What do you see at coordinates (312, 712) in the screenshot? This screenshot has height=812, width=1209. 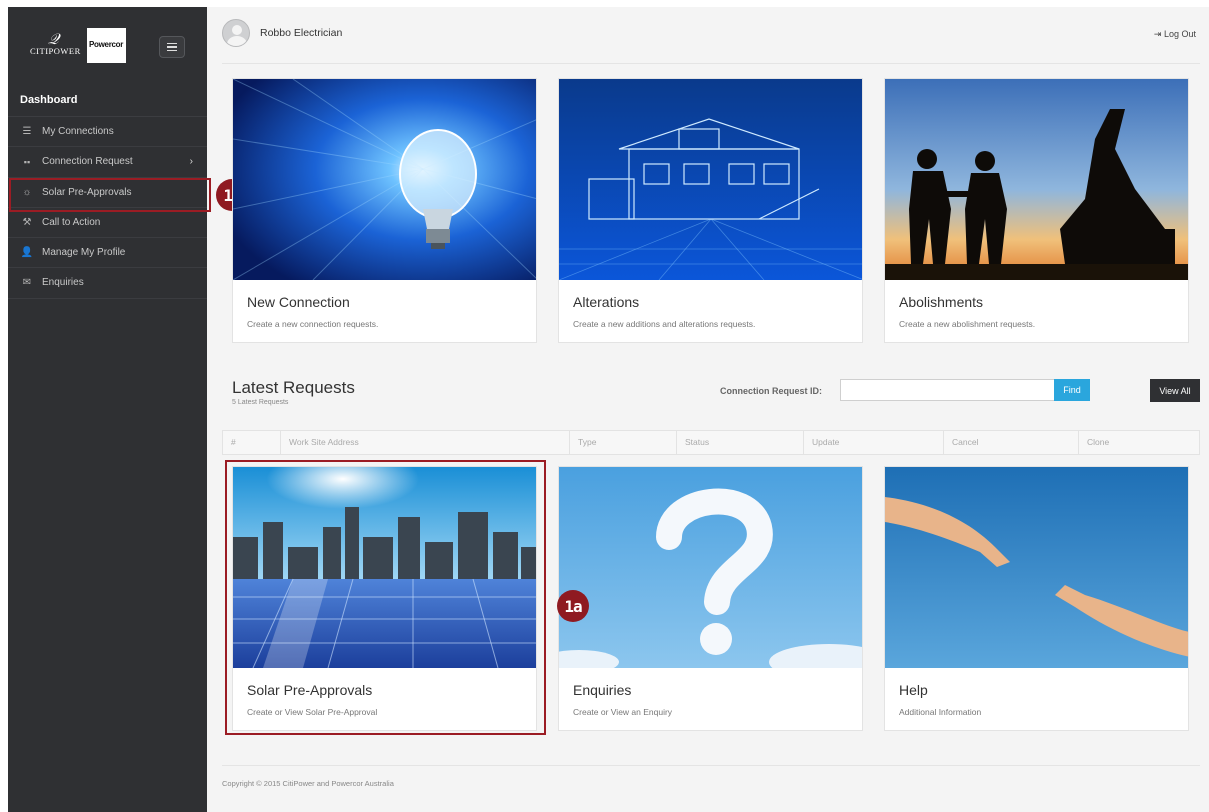 I see `card-description: Create or View Solar Pre-Approval` at bounding box center [312, 712].